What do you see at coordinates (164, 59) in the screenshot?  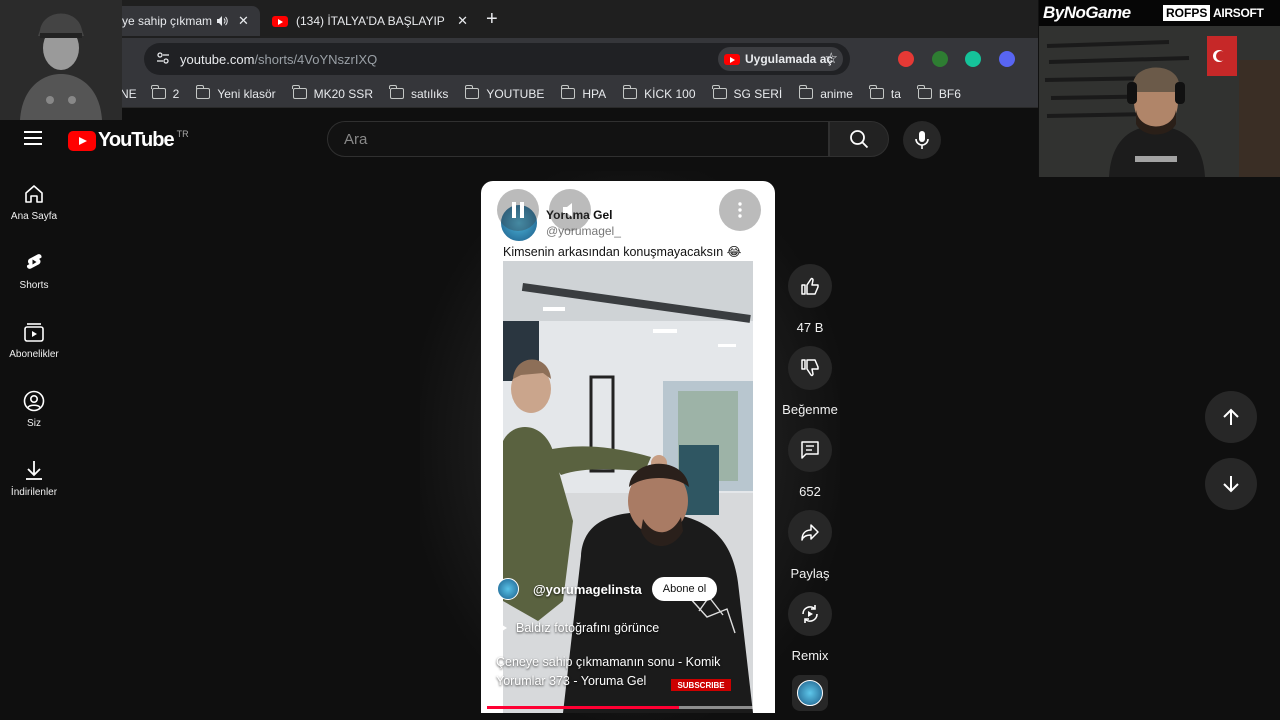 I see `site-settings-icon` at bounding box center [164, 59].